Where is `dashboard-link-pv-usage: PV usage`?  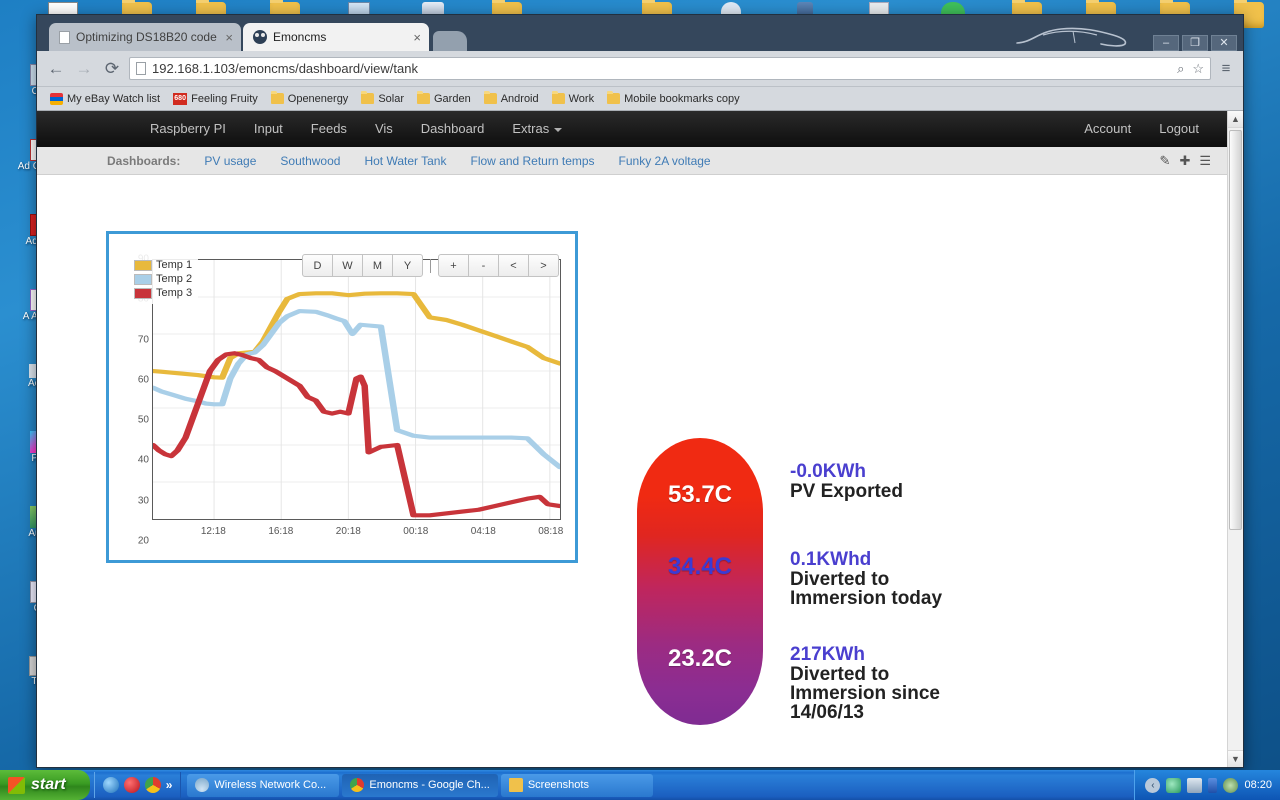
dashboard-link-pv-usage: PV usage is located at coordinates (230, 161).